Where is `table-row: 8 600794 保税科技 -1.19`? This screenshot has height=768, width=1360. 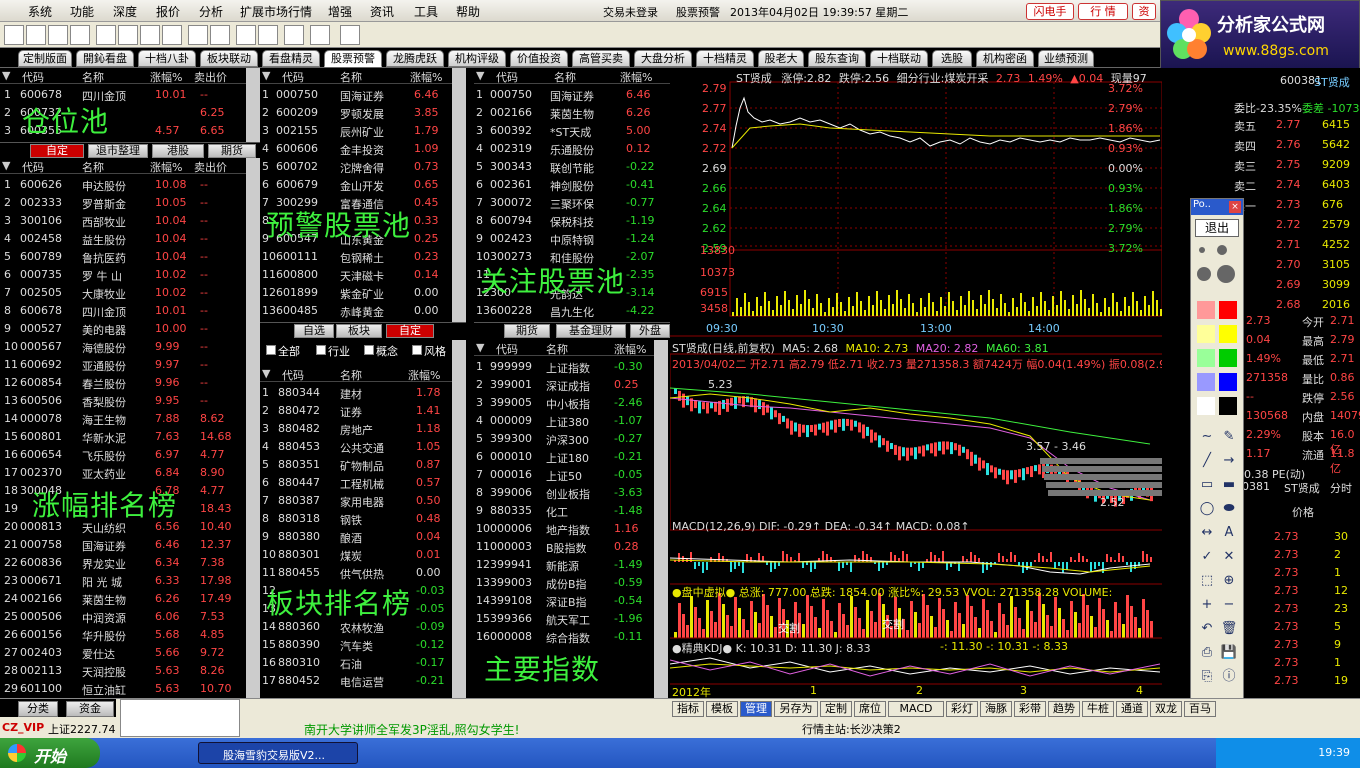
table-row: 8 600794 保税科技 -1.19 is located at coordinates (572, 221).